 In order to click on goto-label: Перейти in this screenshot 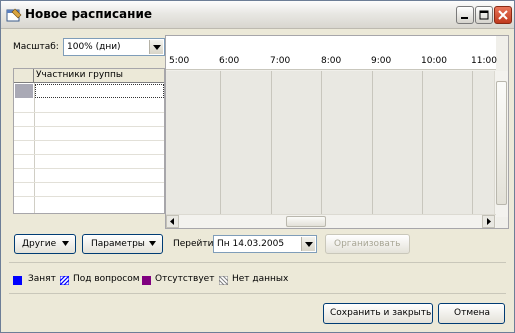, I will do `click(193, 244)`.